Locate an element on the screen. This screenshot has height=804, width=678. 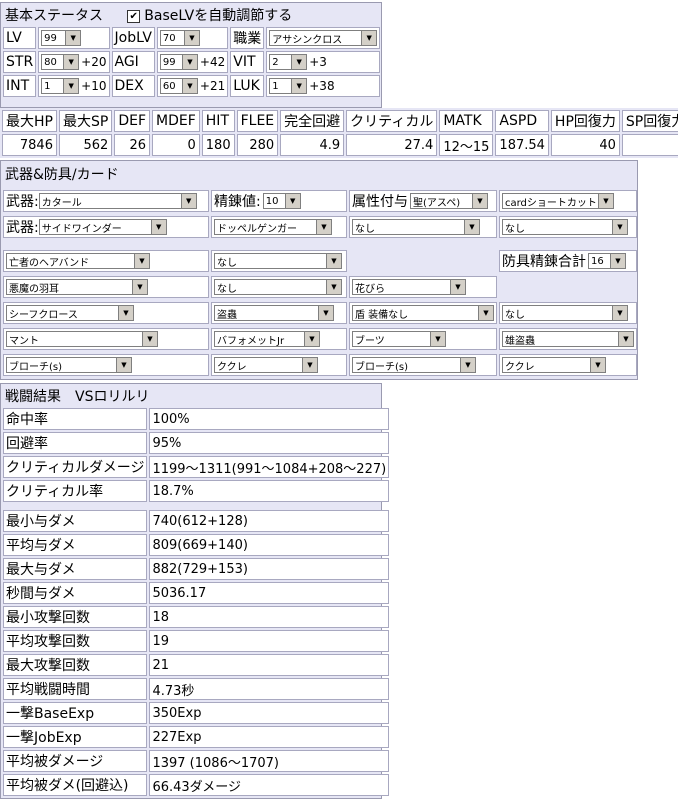
accessory2-select: ブローチ(s) ▼ is located at coordinates (414, 365).